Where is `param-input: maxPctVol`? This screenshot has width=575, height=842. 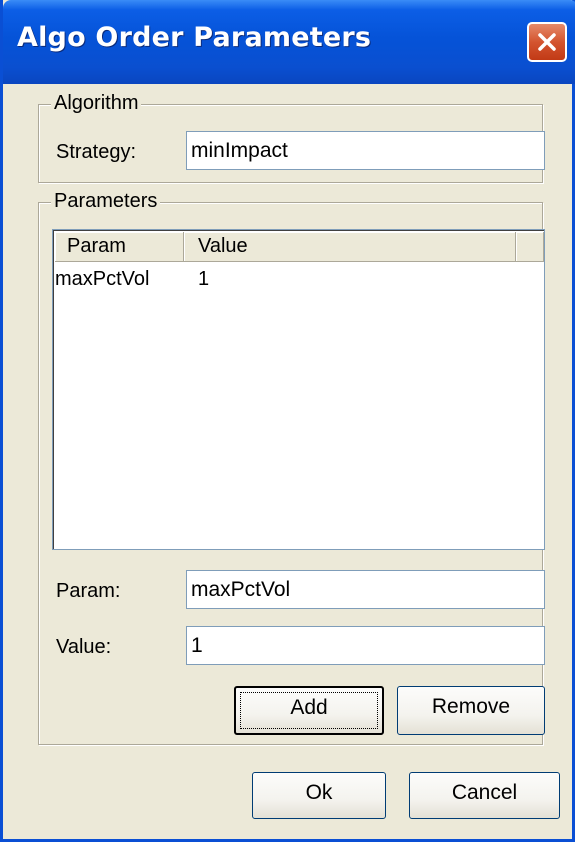
param-input: maxPctVol is located at coordinates (365, 589).